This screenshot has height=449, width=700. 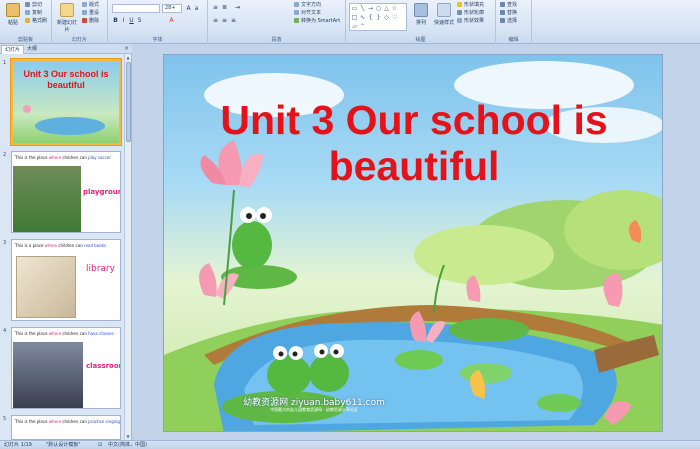 What do you see at coordinates (33, 13) in the screenshot?
I see `copy-button: 复制` at bounding box center [33, 13].